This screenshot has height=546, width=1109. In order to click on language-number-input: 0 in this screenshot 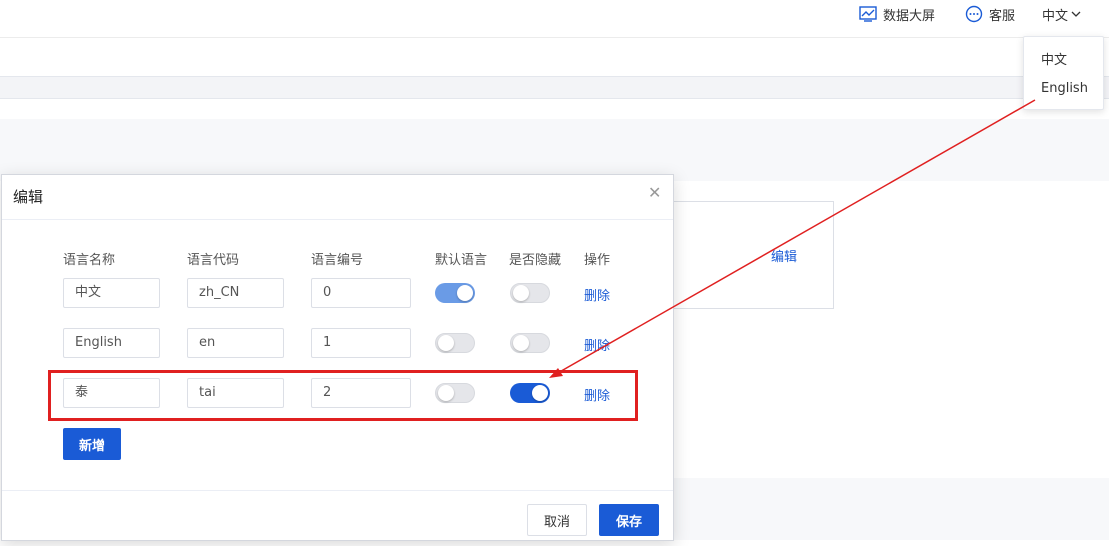, I will do `click(361, 293)`.